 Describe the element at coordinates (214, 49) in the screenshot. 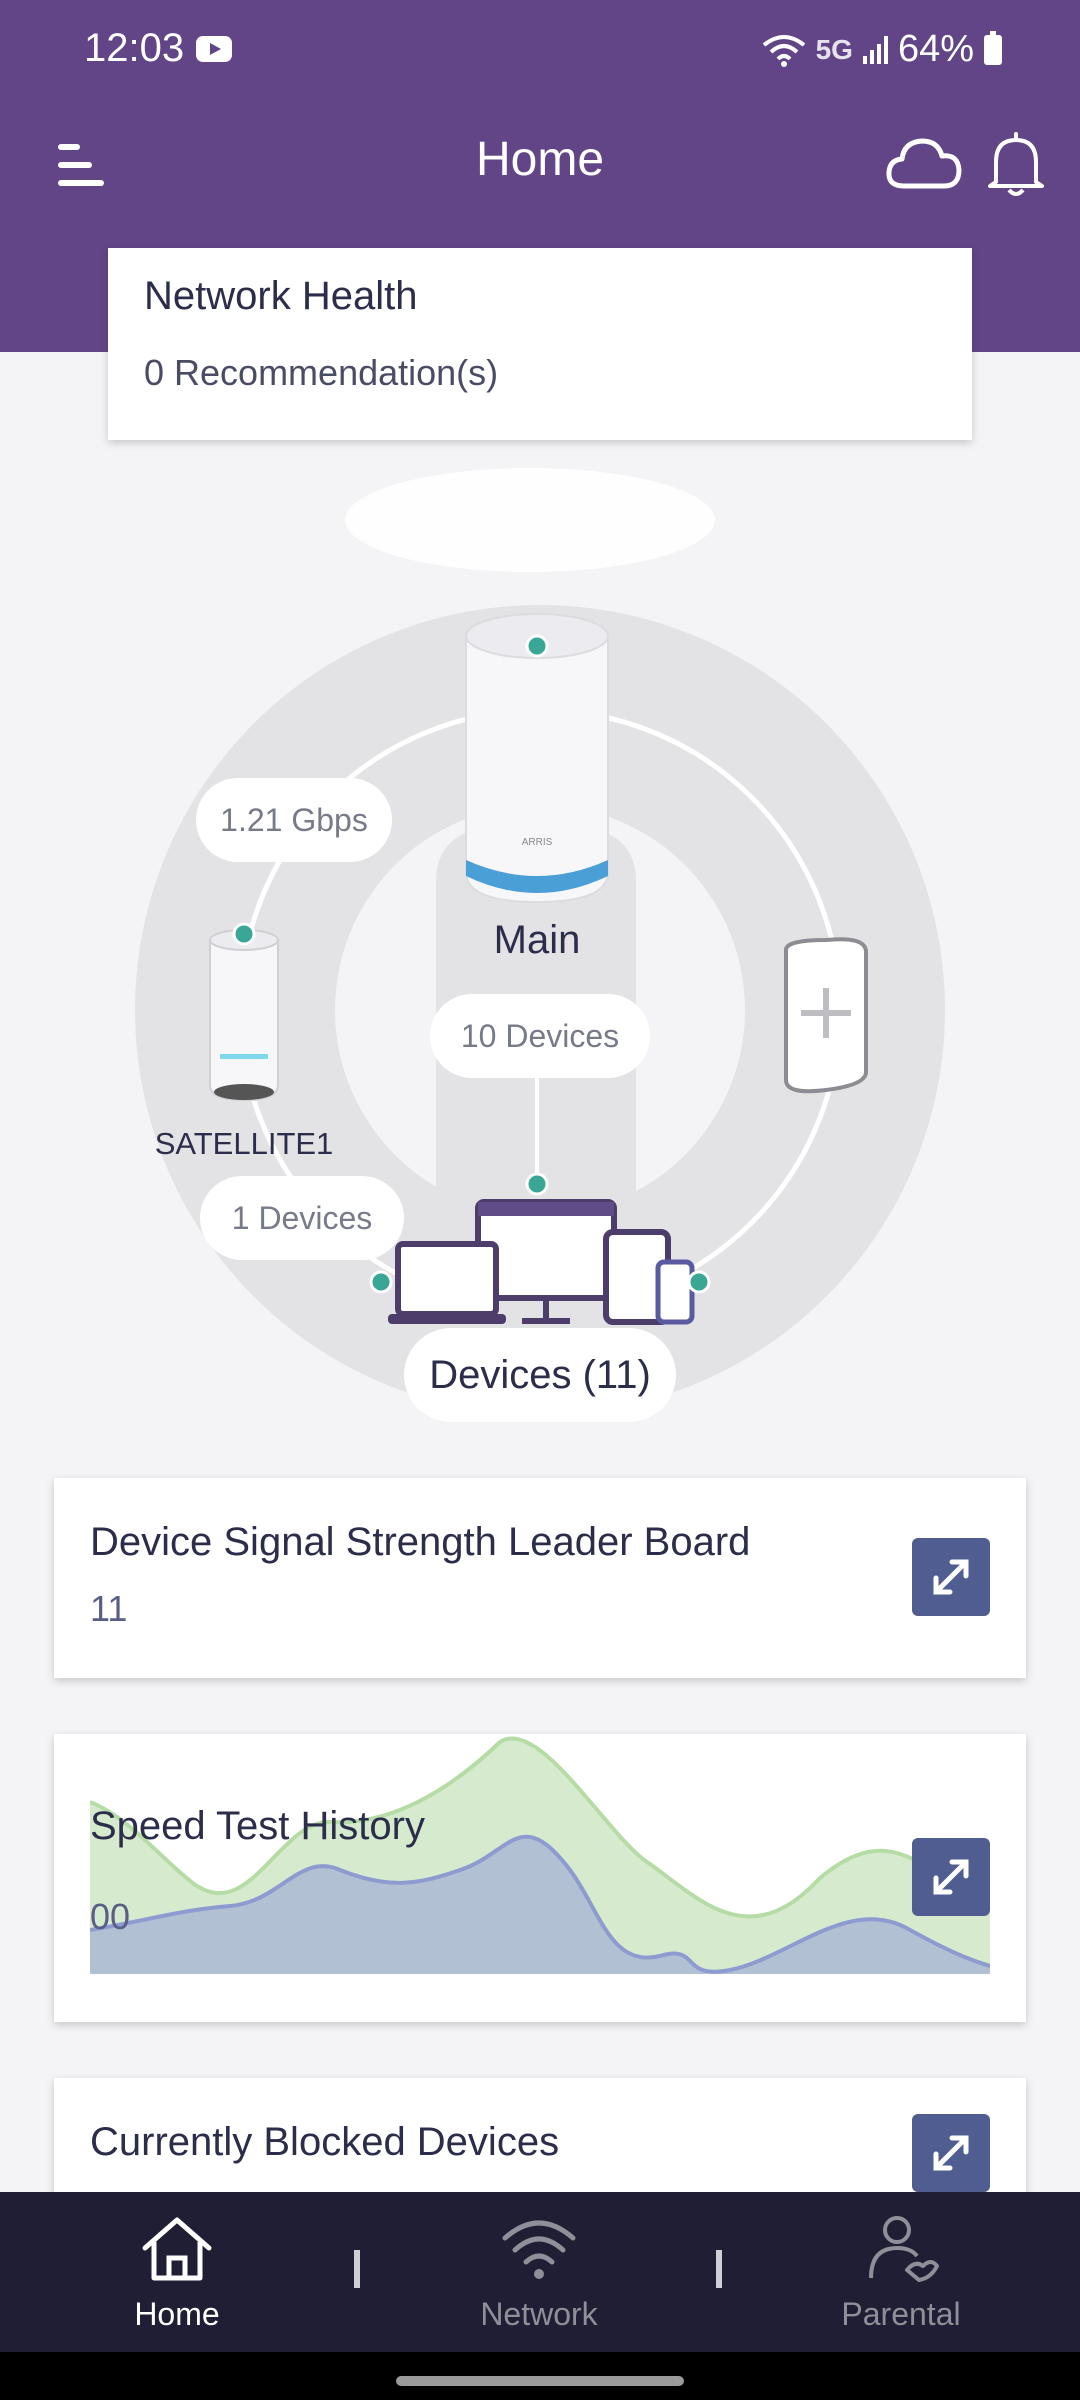

I see `youtube-icon` at that location.